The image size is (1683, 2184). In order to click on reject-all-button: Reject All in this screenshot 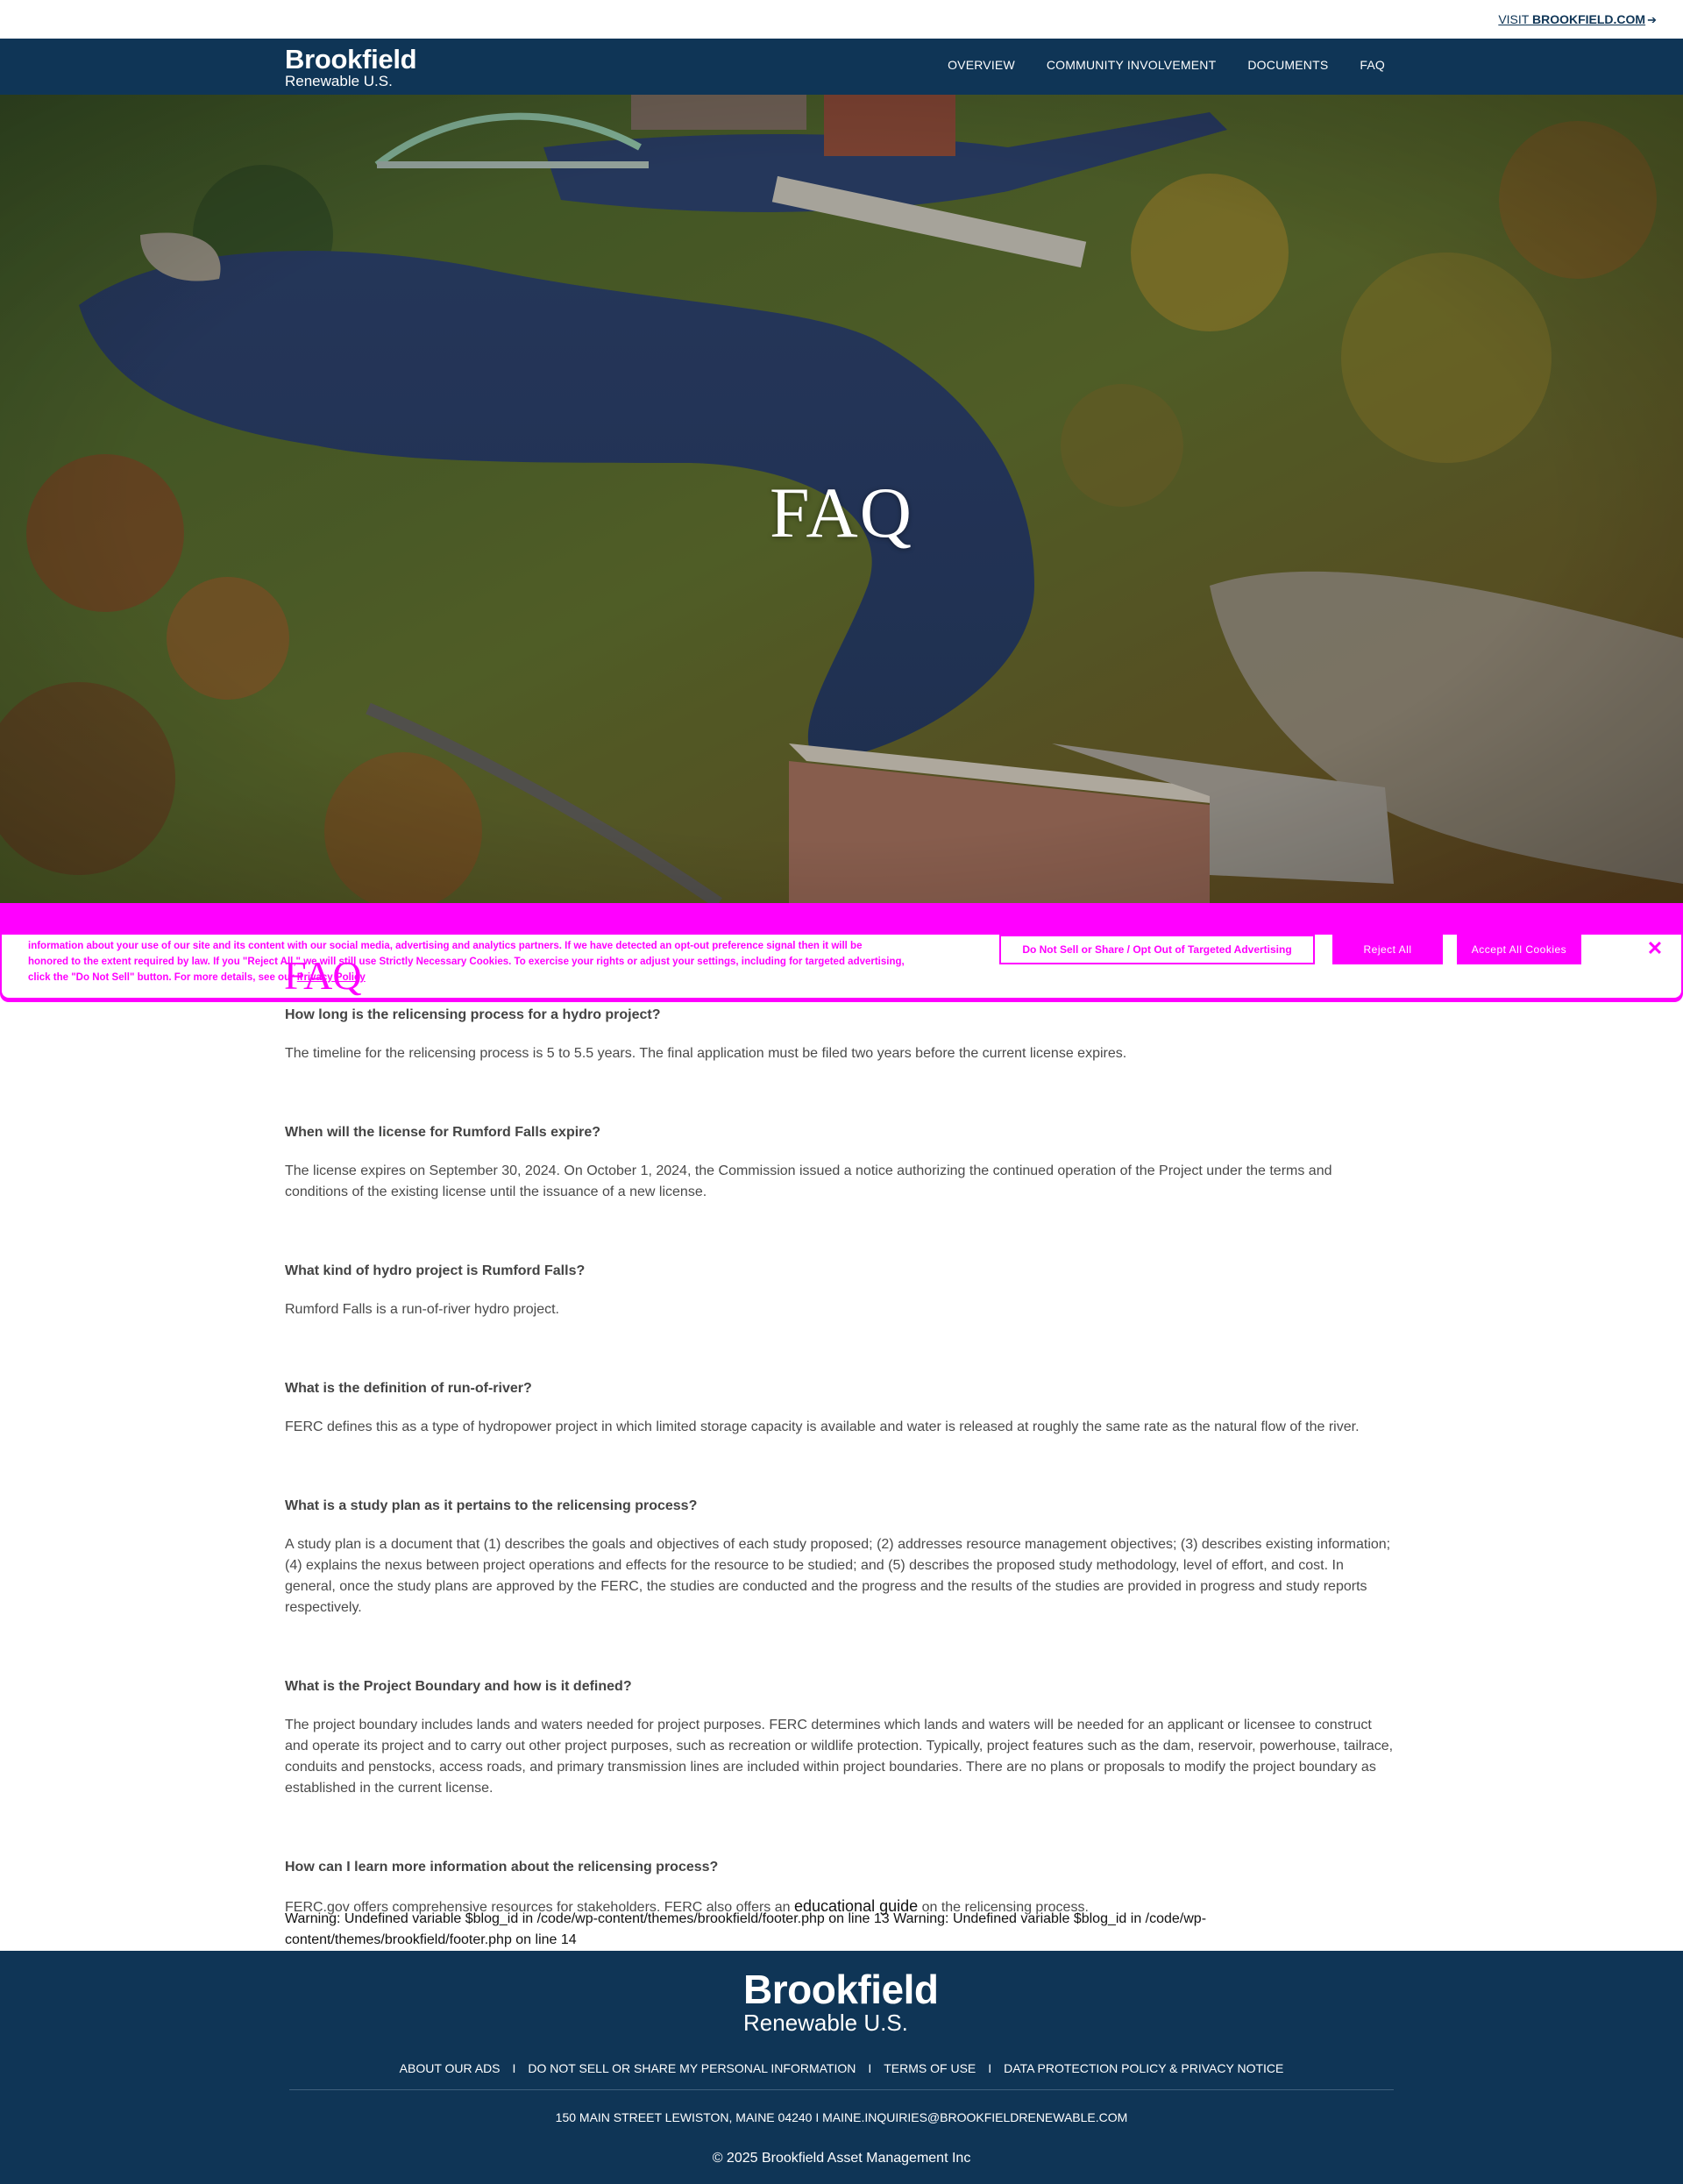, I will do `click(1388, 949)`.